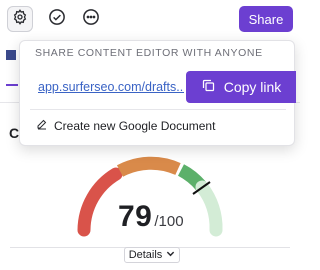 The height and width of the screenshot is (270, 320). I want to click on pencil-icon, so click(42, 125).